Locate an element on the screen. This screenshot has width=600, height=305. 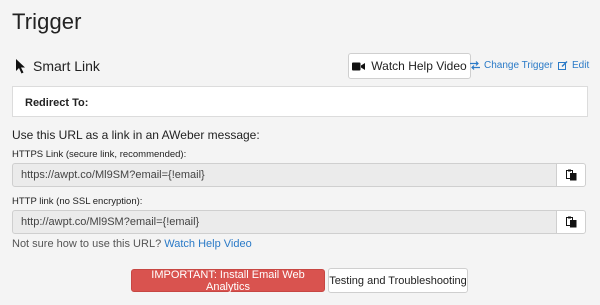
change-trigger-link: Change Trigger is located at coordinates (511, 65).